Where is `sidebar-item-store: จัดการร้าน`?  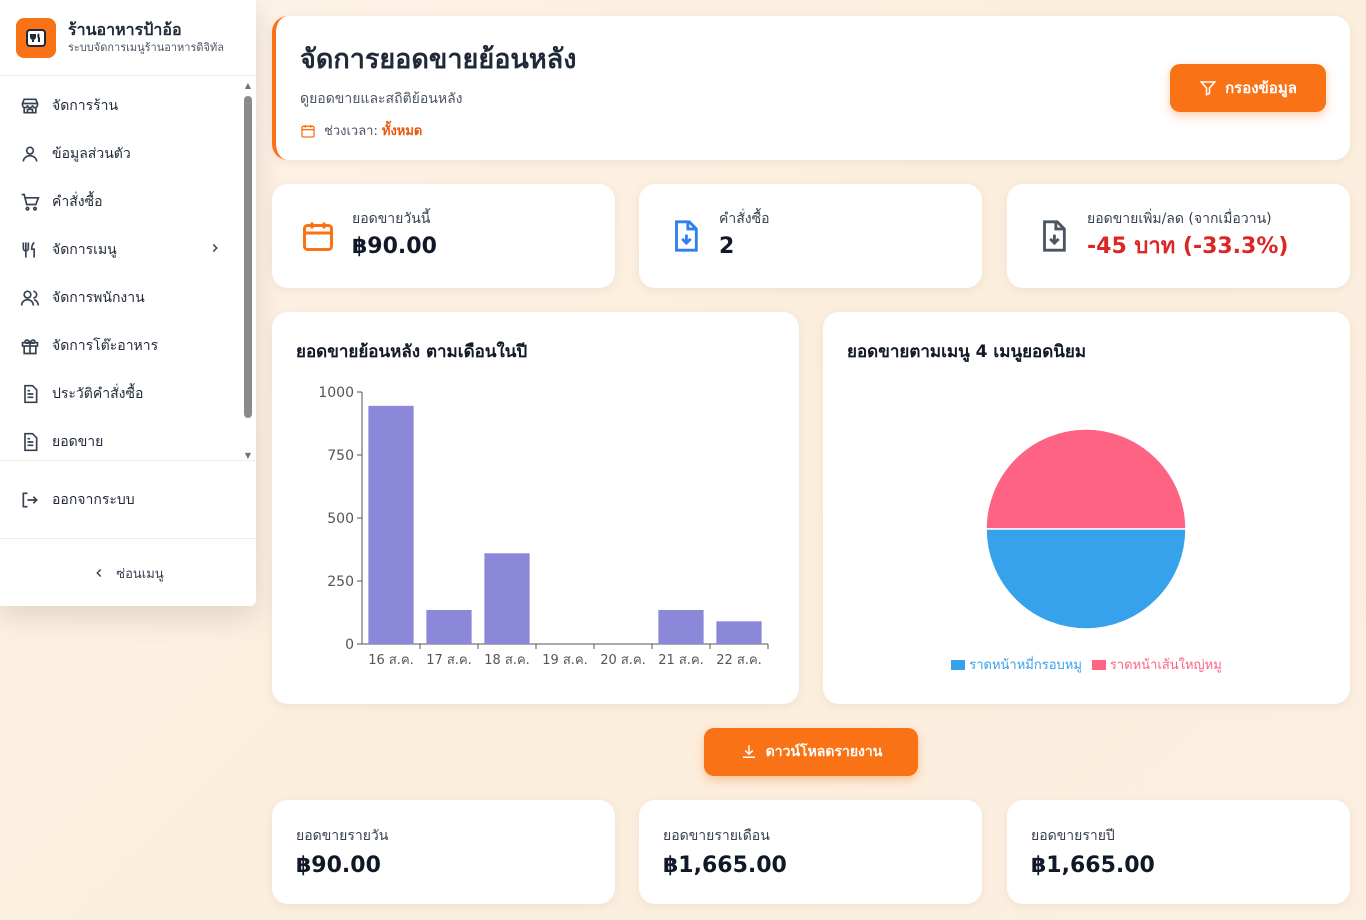 sidebar-item-store: จัดการร้าน is located at coordinates (121, 106).